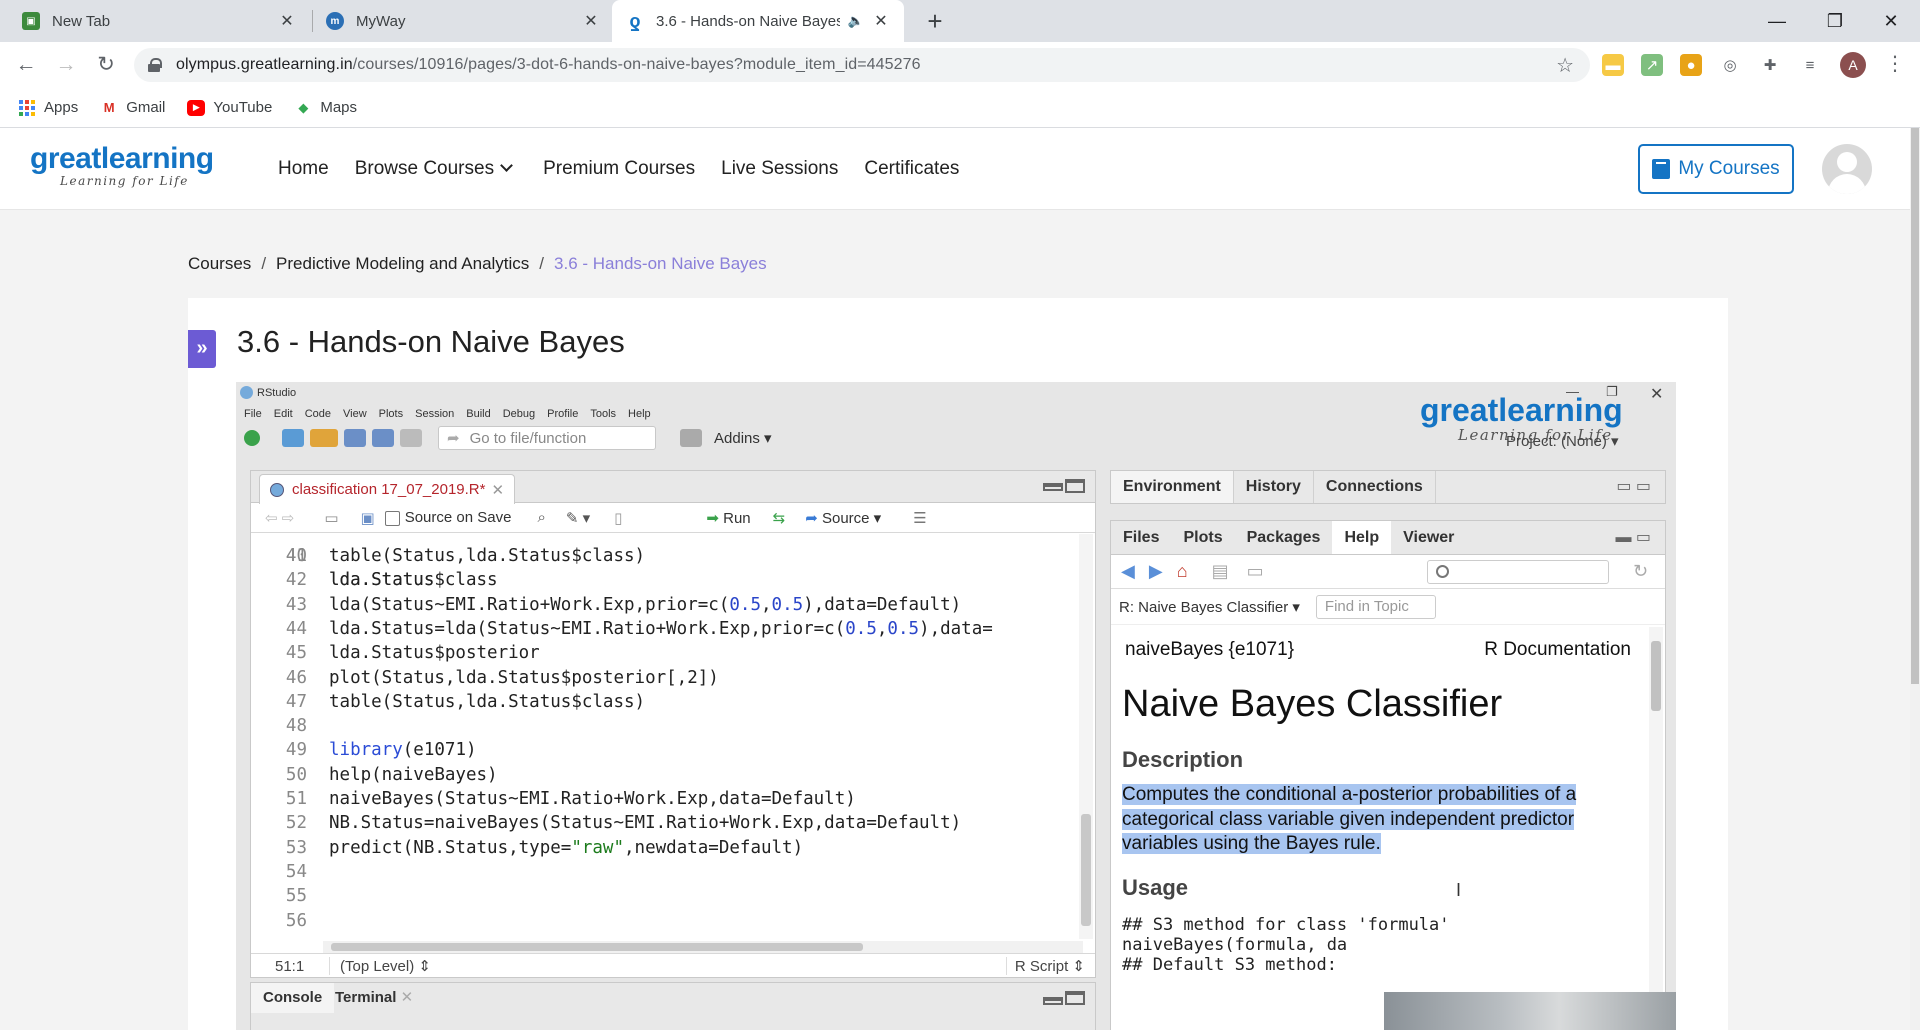 The width and height of the screenshot is (1920, 1030). What do you see at coordinates (402, 264) in the screenshot?
I see `breadcrumb-module: Predictive Modeling and Analytics` at bounding box center [402, 264].